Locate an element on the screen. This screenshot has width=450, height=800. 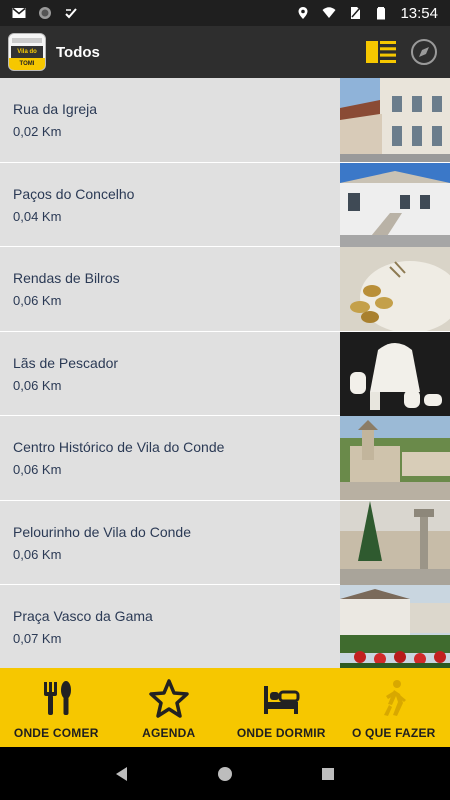
wifi-icon is located at coordinates (329, 13).